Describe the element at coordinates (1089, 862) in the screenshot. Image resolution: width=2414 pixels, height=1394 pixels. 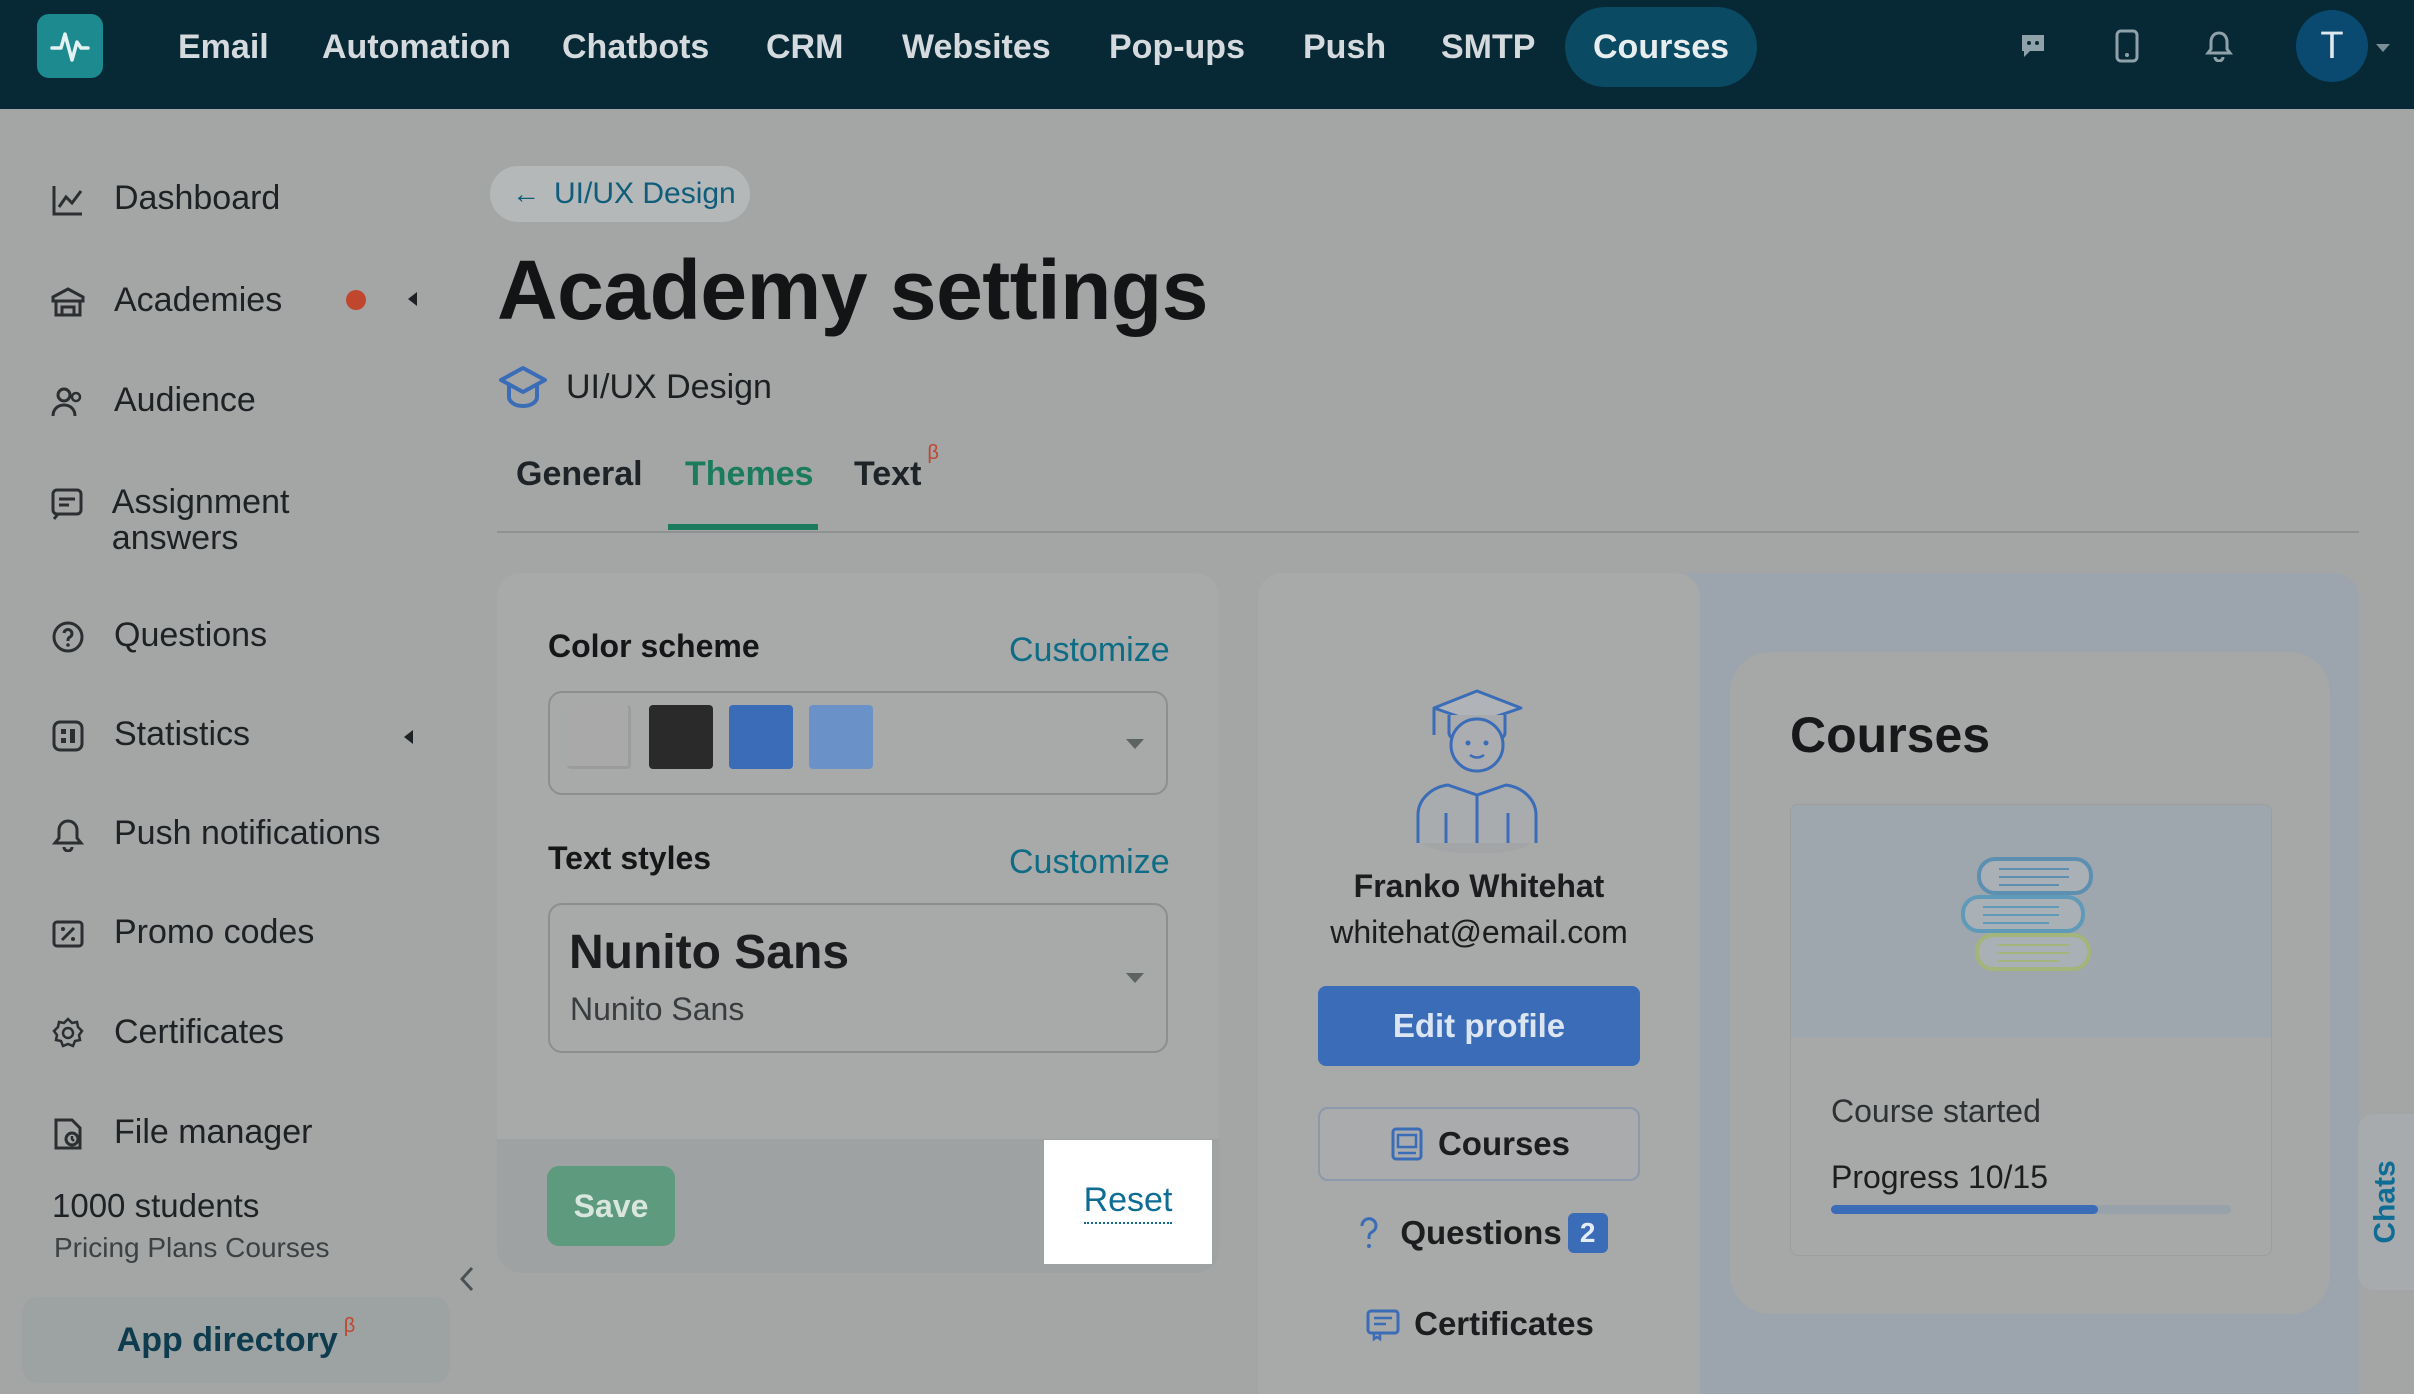
I see `customize-text-styles-link: Customize` at that location.